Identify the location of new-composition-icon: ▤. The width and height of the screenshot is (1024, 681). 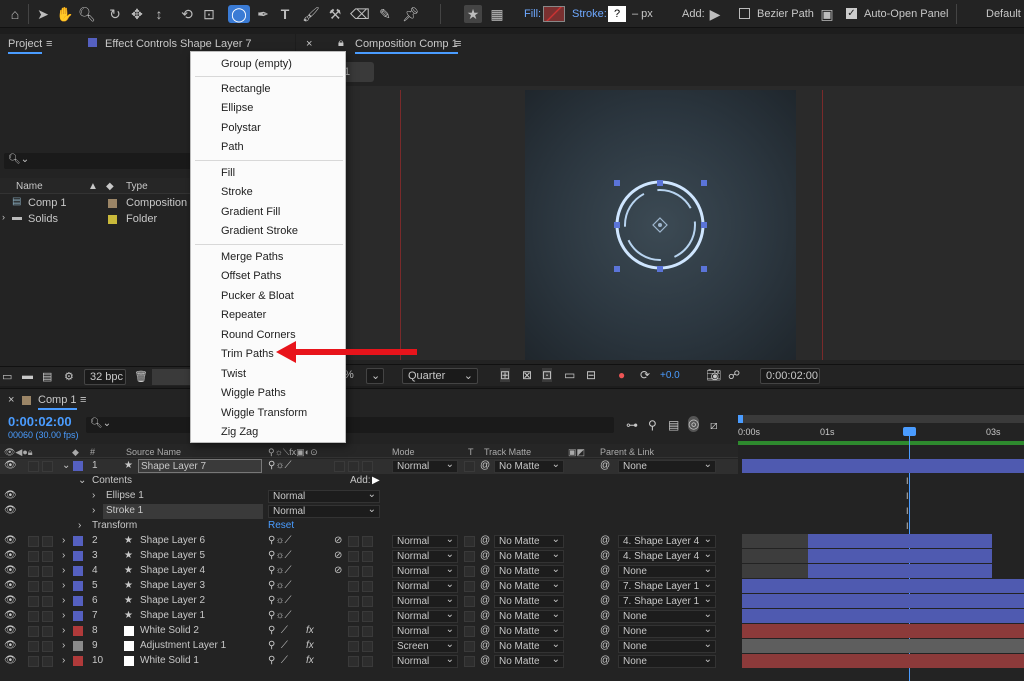
(47, 376).